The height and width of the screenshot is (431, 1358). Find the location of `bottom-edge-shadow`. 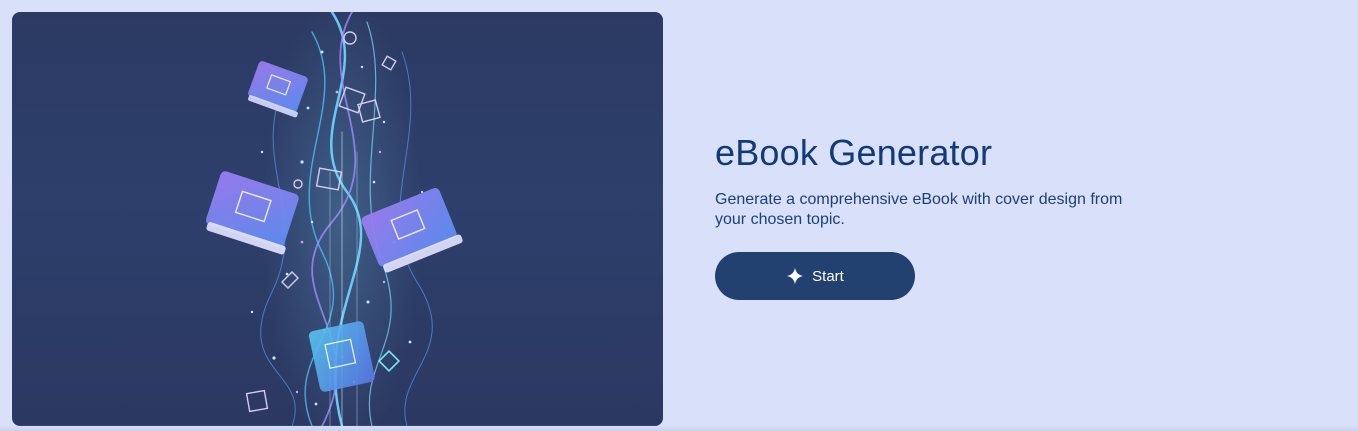

bottom-edge-shadow is located at coordinates (679, 428).